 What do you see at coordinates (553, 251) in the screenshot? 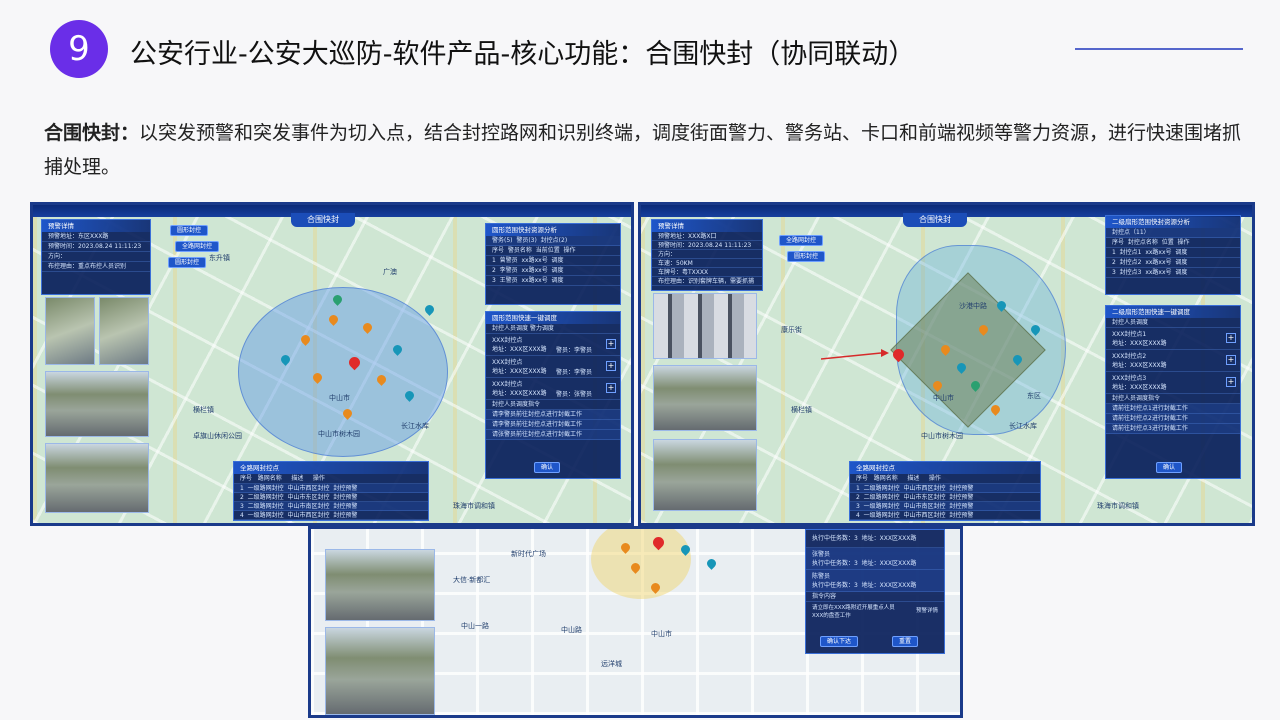
I see `table-header: 序号 警员名称 当前位置 操作` at bounding box center [553, 251].